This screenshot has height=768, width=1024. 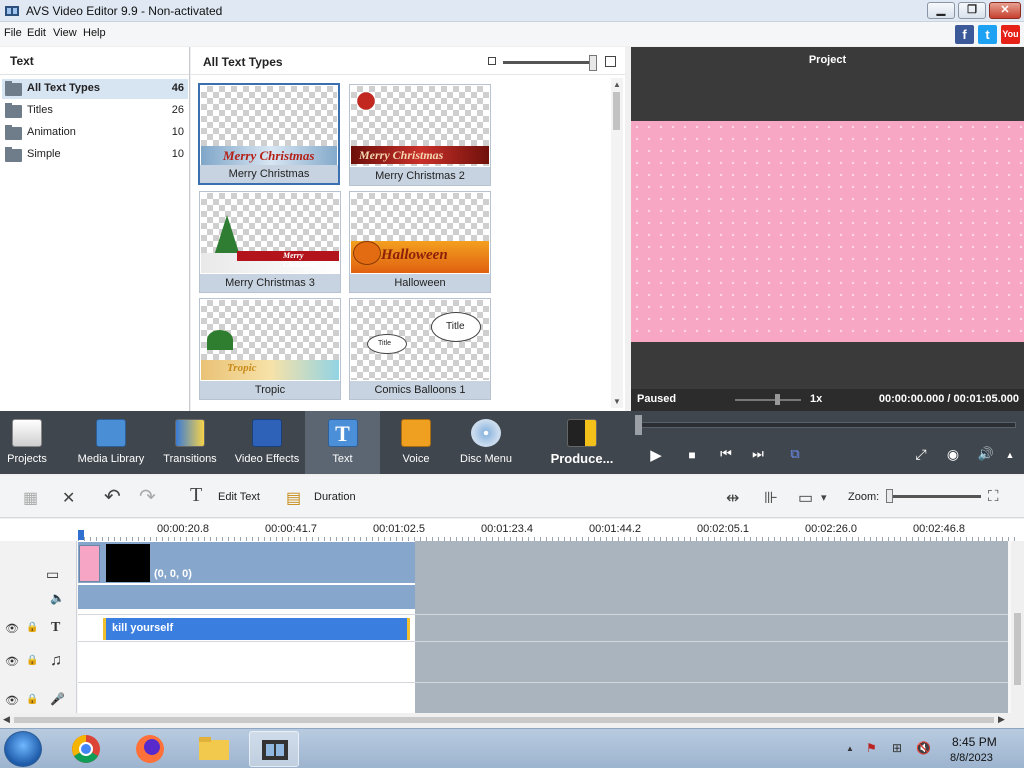 What do you see at coordinates (112, 496) in the screenshot?
I see `undo-icon: ↶` at bounding box center [112, 496].